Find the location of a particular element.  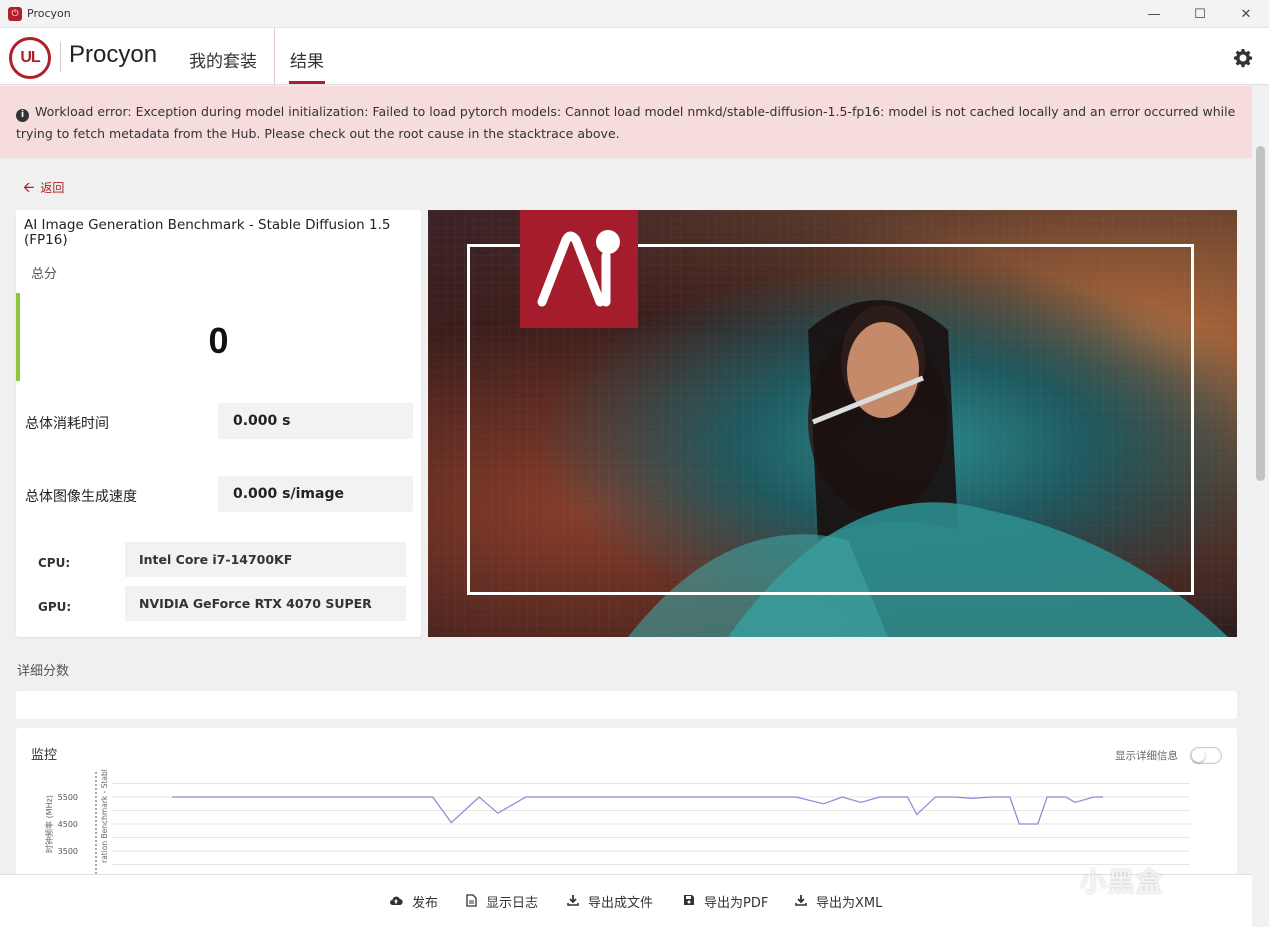

metric-value-gen-speed: 0.000 s/image is located at coordinates (315, 494).